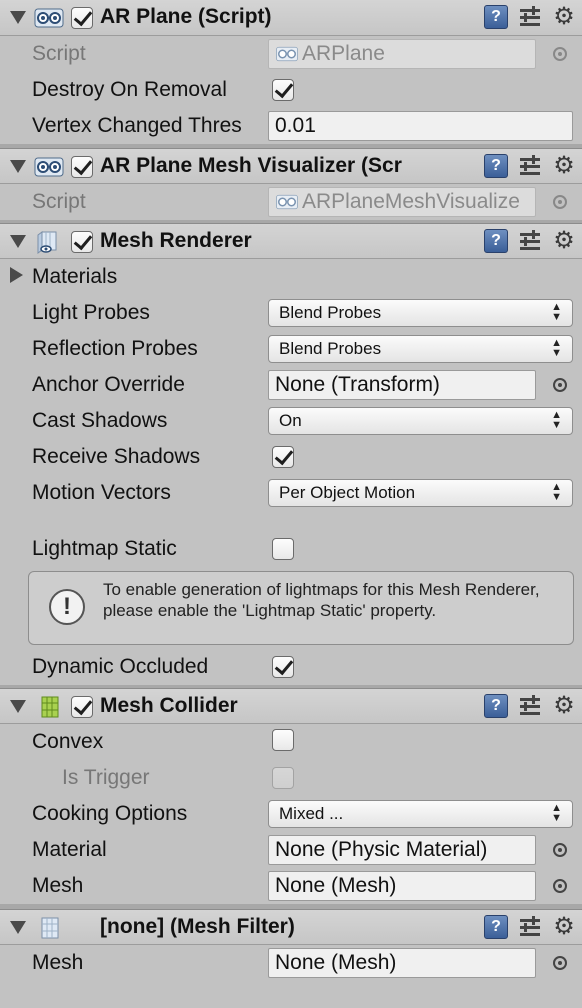 This screenshot has width=582, height=1008. What do you see at coordinates (420, 313) in the screenshot?
I see `light-probes-dropdown: Blend Probes ▲ ▼` at bounding box center [420, 313].